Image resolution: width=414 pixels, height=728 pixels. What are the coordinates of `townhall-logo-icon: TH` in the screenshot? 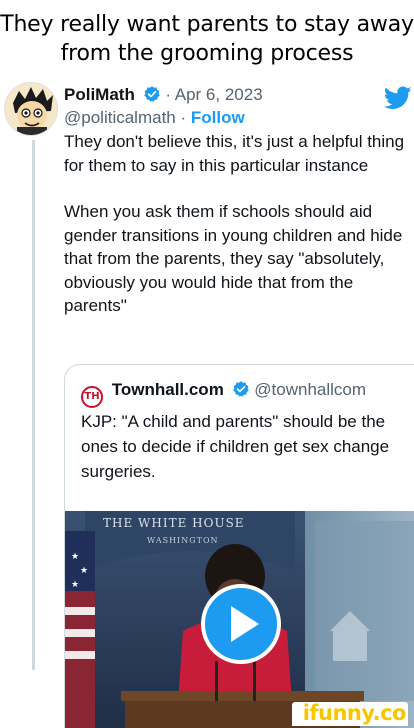 It's located at (92, 397).